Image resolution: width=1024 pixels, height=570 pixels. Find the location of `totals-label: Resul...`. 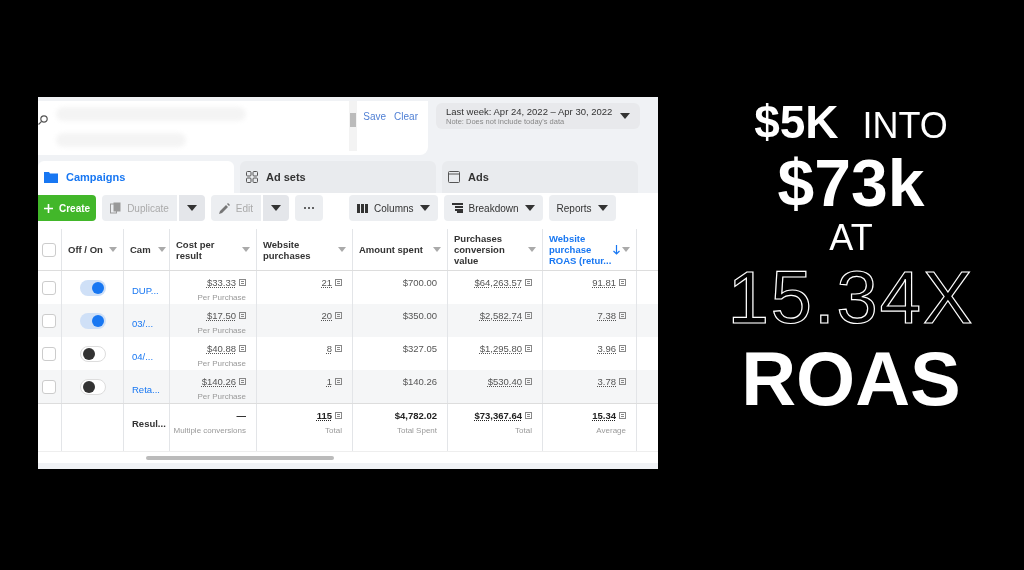

totals-label: Resul... is located at coordinates (149, 423).